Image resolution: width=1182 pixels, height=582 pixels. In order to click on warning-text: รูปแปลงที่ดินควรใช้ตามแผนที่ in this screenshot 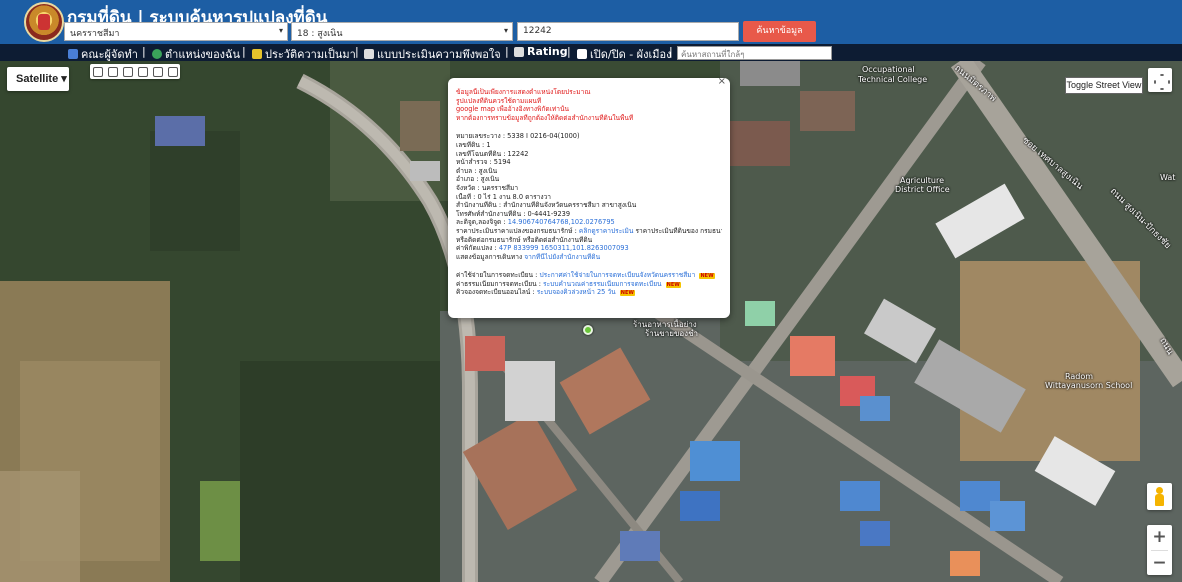, I will do `click(499, 100)`.